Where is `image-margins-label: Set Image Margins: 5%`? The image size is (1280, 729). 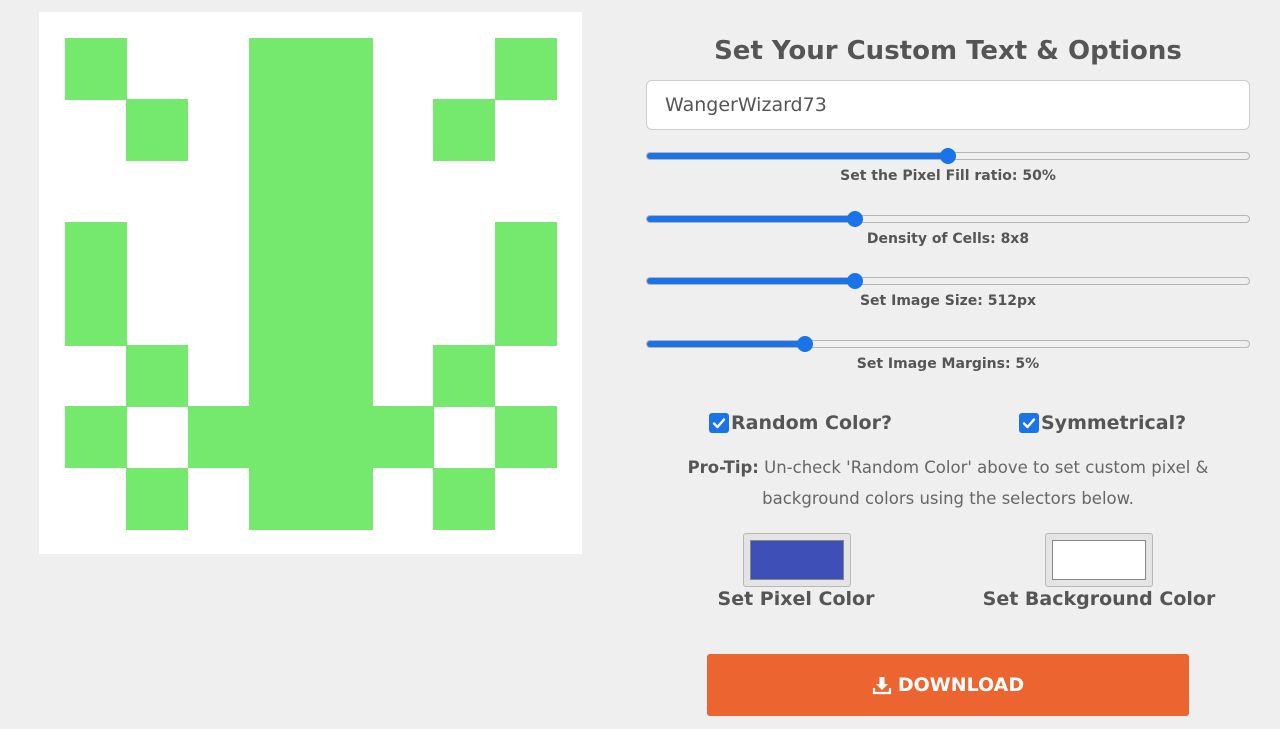
image-margins-label: Set Image Margins: 5% is located at coordinates (948, 364).